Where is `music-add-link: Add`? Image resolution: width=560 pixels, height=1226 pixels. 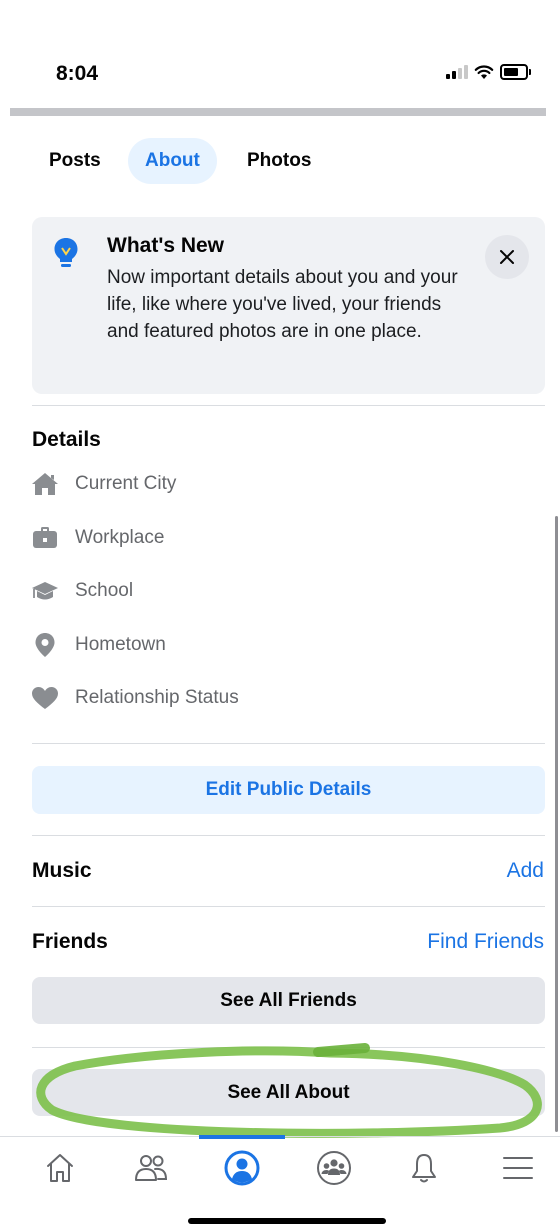
music-add-link: Add is located at coordinates (525, 871).